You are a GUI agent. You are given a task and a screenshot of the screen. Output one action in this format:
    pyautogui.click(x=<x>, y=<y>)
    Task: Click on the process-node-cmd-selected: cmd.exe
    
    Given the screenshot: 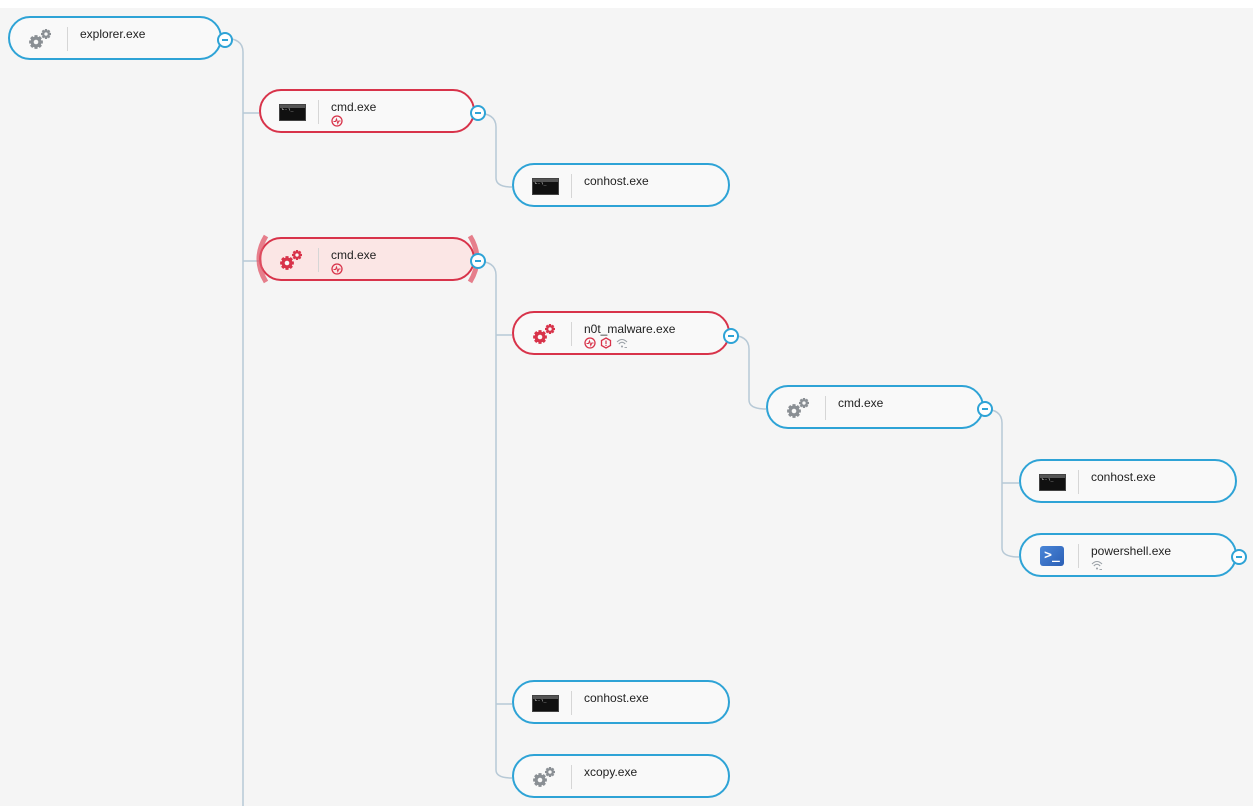 What is the action you would take?
    pyautogui.click(x=367, y=259)
    